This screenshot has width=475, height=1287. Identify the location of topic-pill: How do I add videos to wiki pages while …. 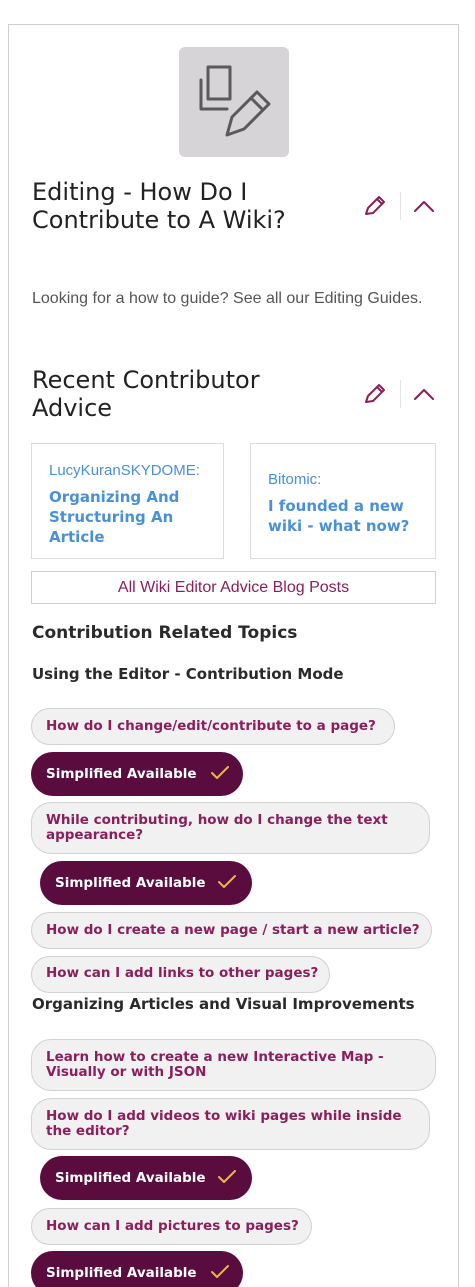
(230, 1124).